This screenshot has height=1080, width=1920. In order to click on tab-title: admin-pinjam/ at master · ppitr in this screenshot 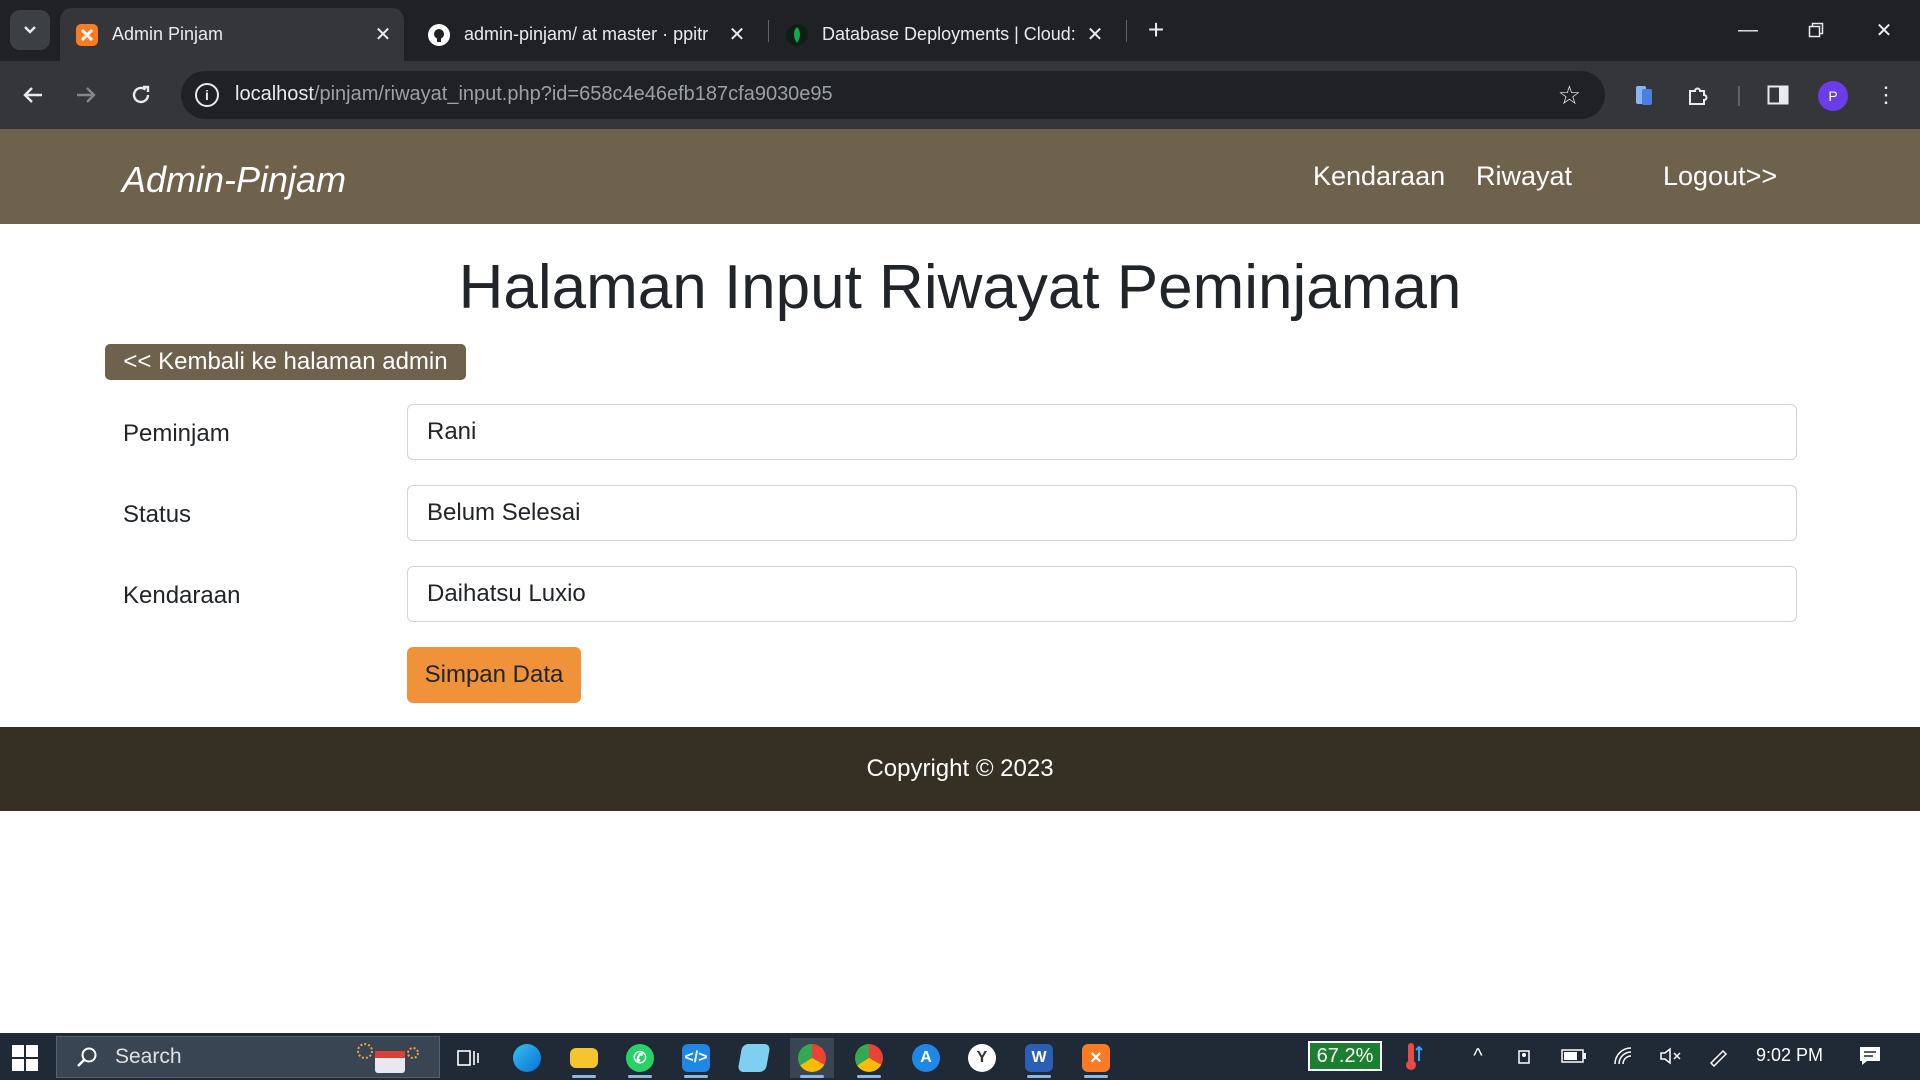, I will do `click(586, 34)`.